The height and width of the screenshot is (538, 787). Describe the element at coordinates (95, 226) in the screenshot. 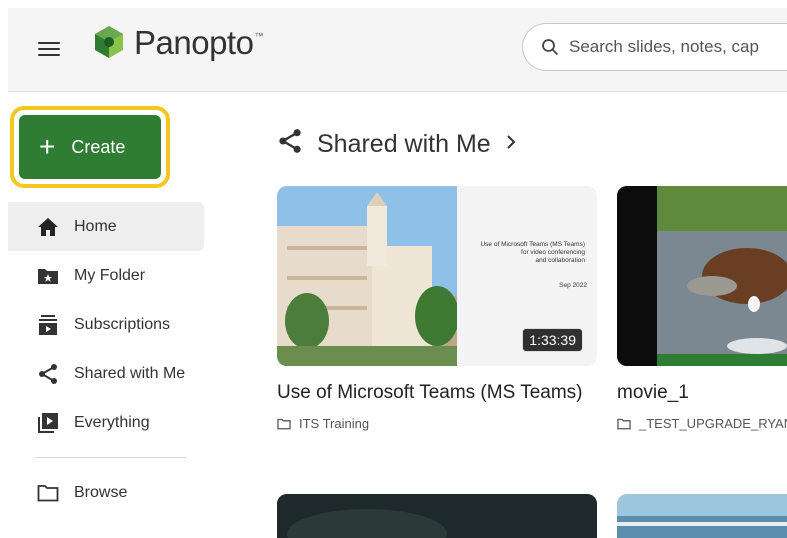

I see `sidebar-item-label: Home` at that location.